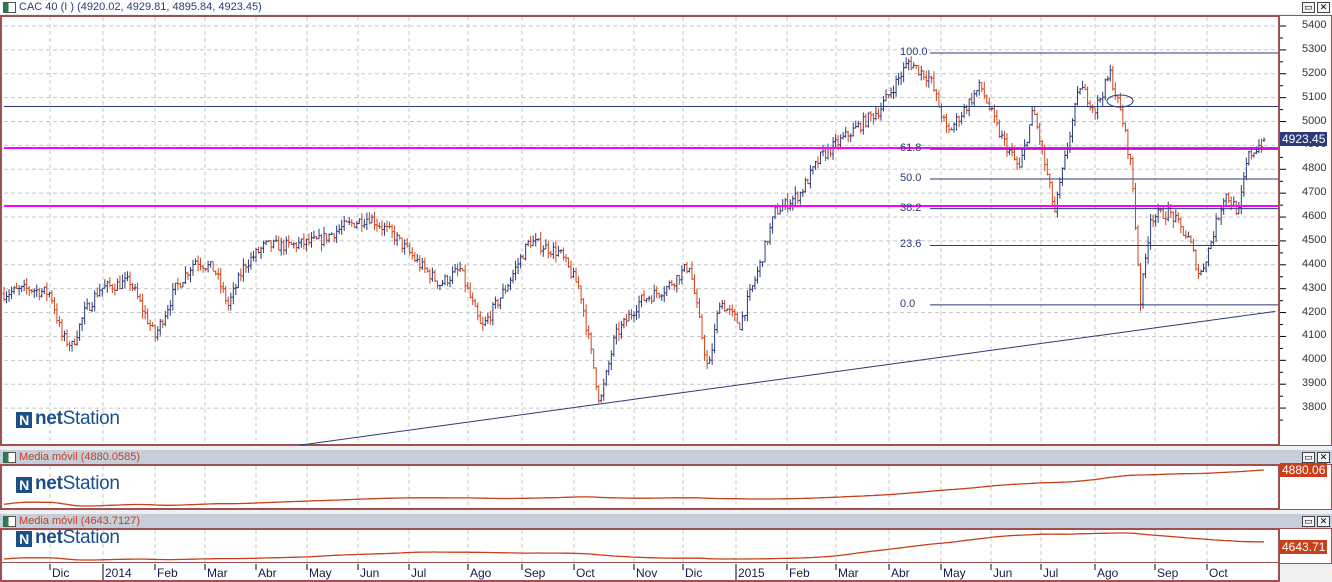 This screenshot has height=582, width=1332. What do you see at coordinates (908, 303) in the screenshot?
I see `fibonacci-level-label: 0.0` at bounding box center [908, 303].